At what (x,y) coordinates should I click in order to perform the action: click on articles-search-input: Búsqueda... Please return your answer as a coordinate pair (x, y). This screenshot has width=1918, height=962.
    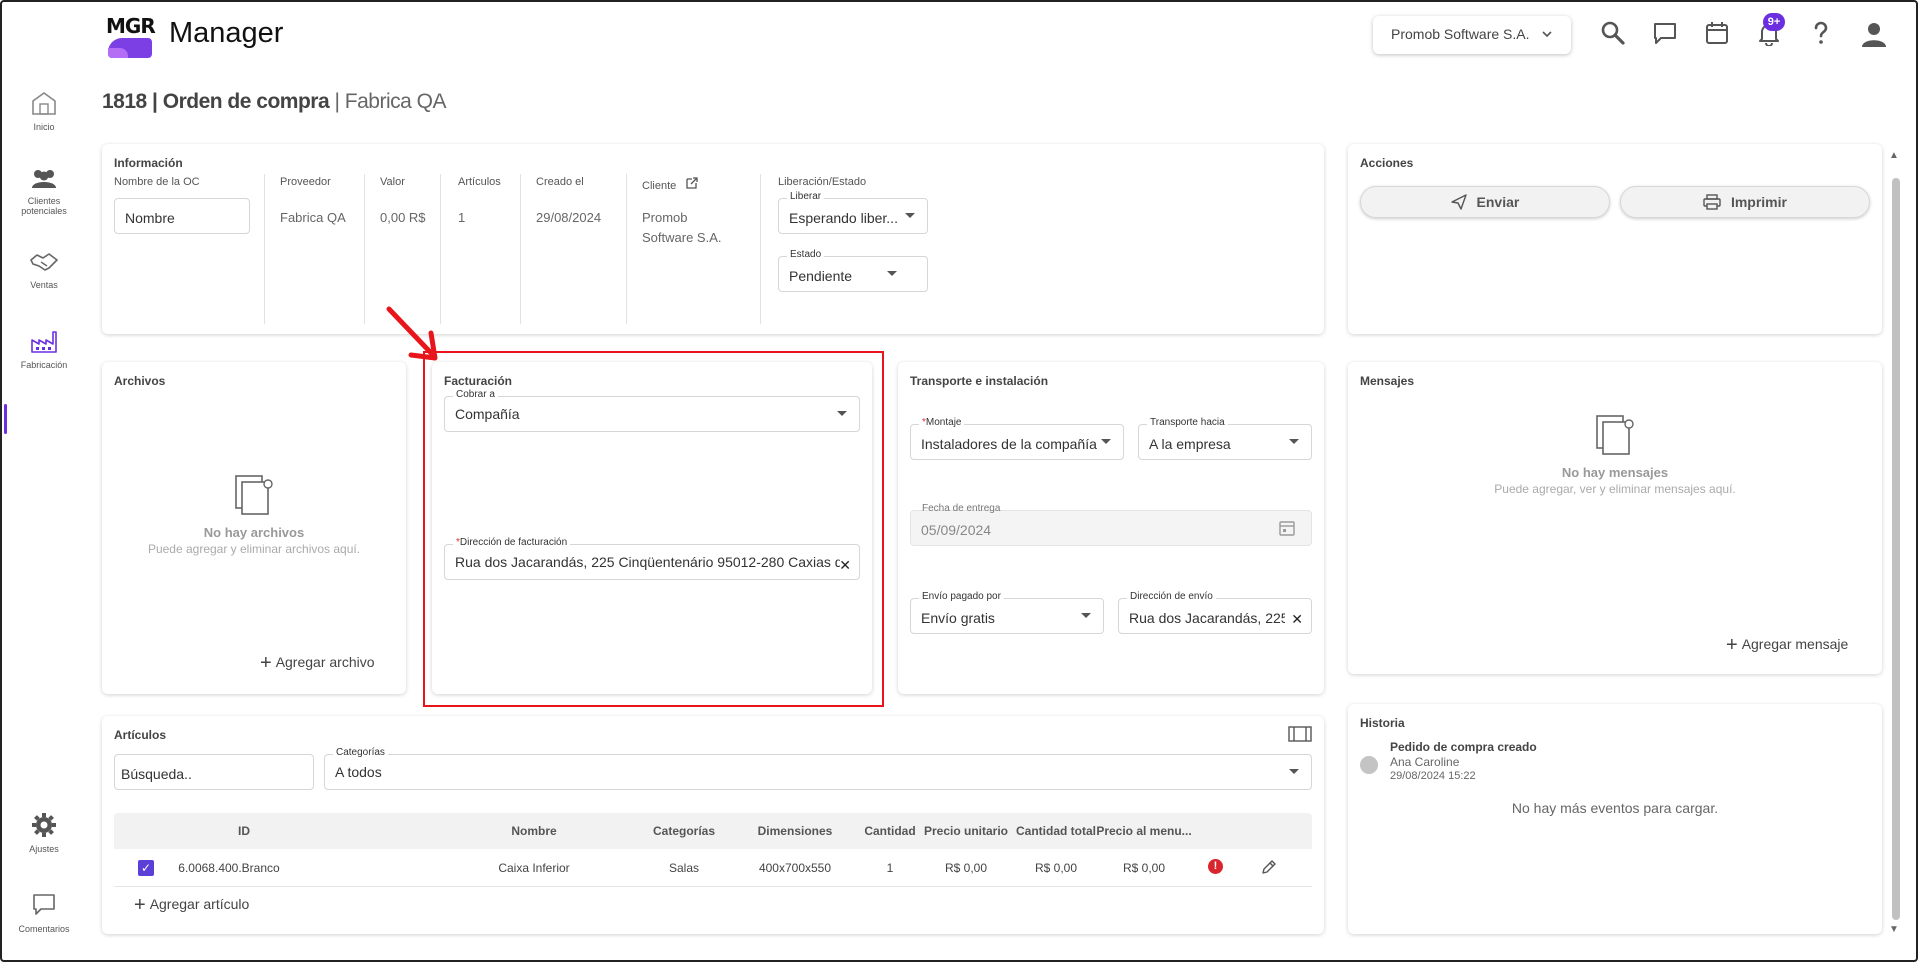
    Looking at the image, I should click on (214, 772).